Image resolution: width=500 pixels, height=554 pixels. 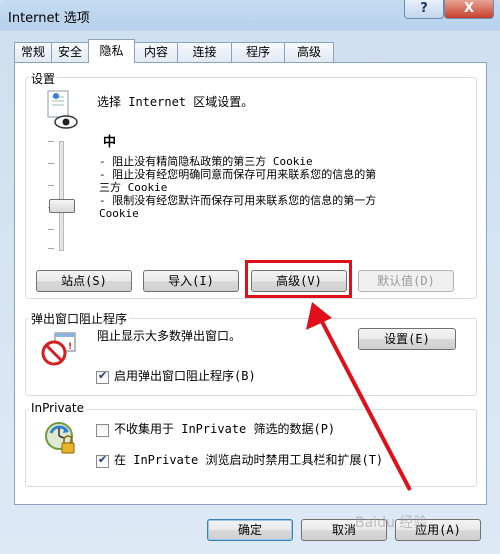 What do you see at coordinates (250, 16) in the screenshot?
I see `title-bar: Internet 选项 ? X` at bounding box center [250, 16].